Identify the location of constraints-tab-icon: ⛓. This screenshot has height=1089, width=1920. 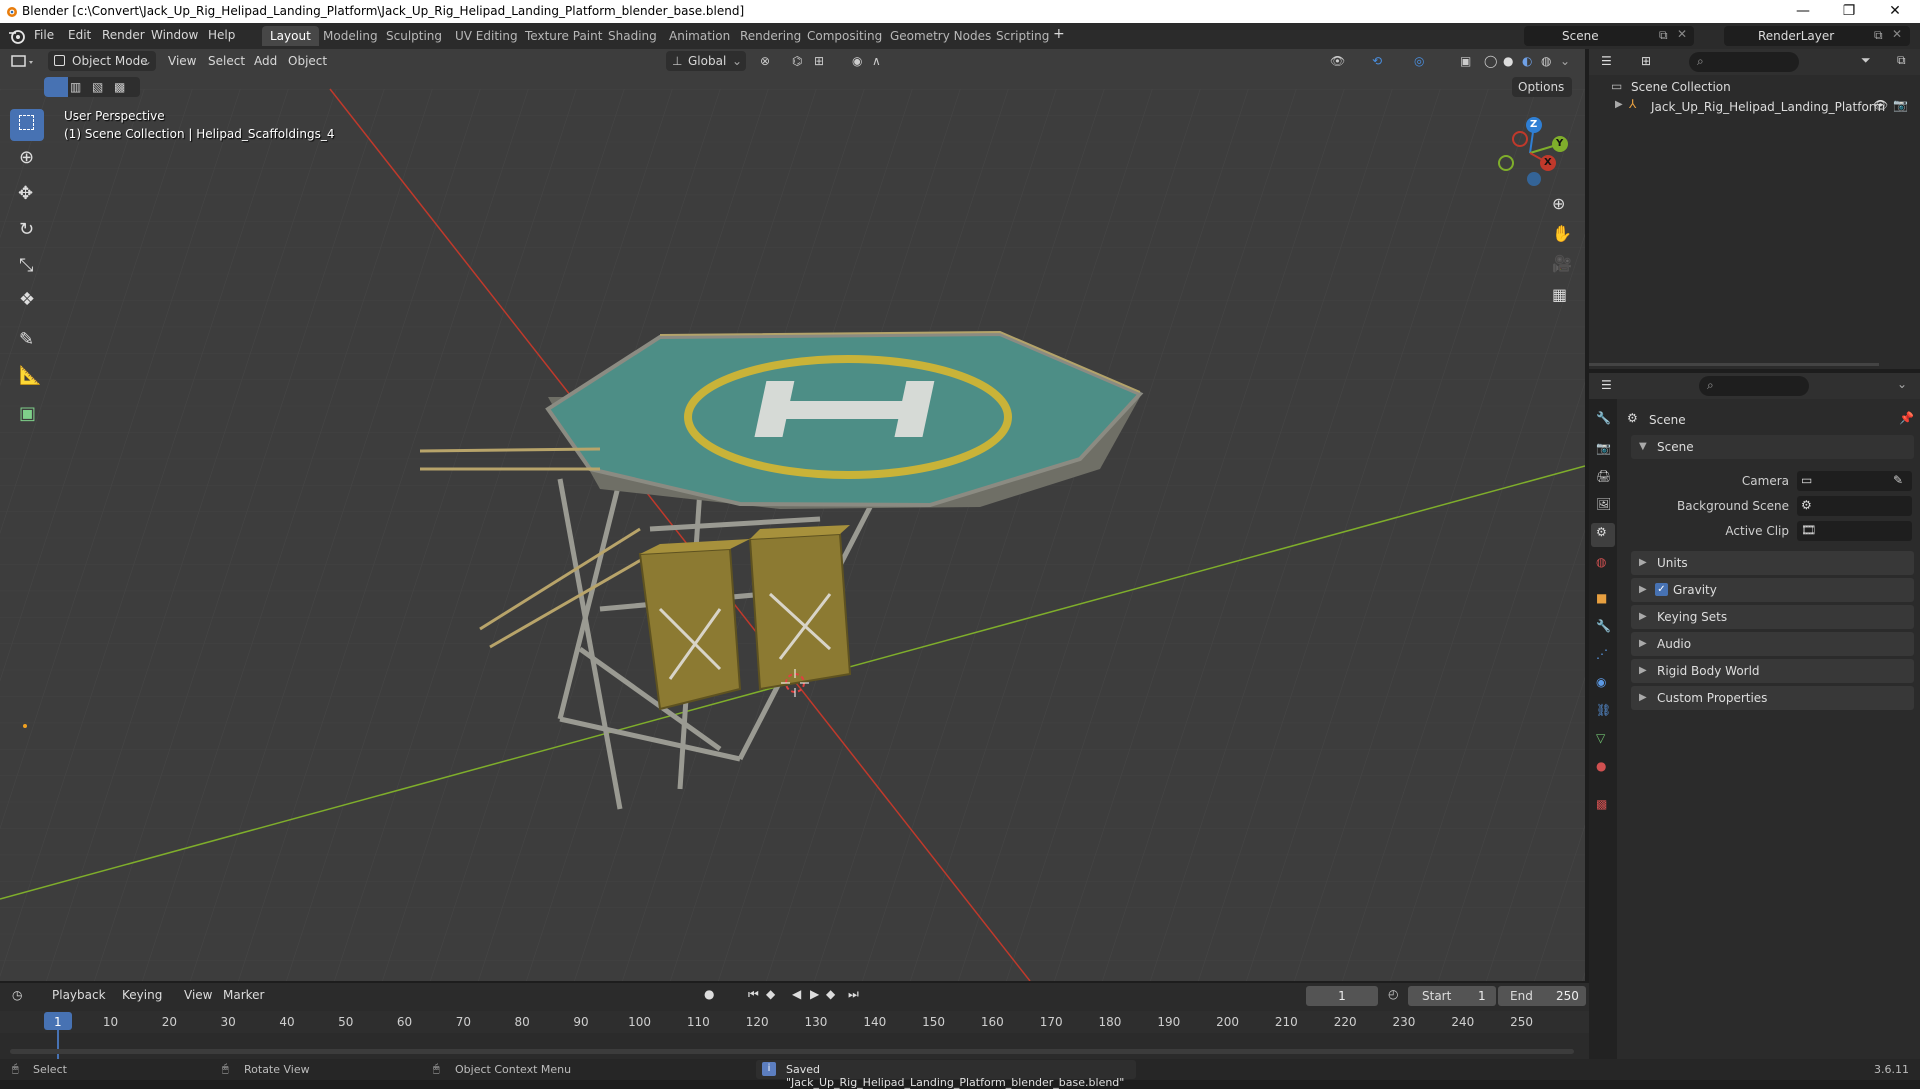
(1603, 710).